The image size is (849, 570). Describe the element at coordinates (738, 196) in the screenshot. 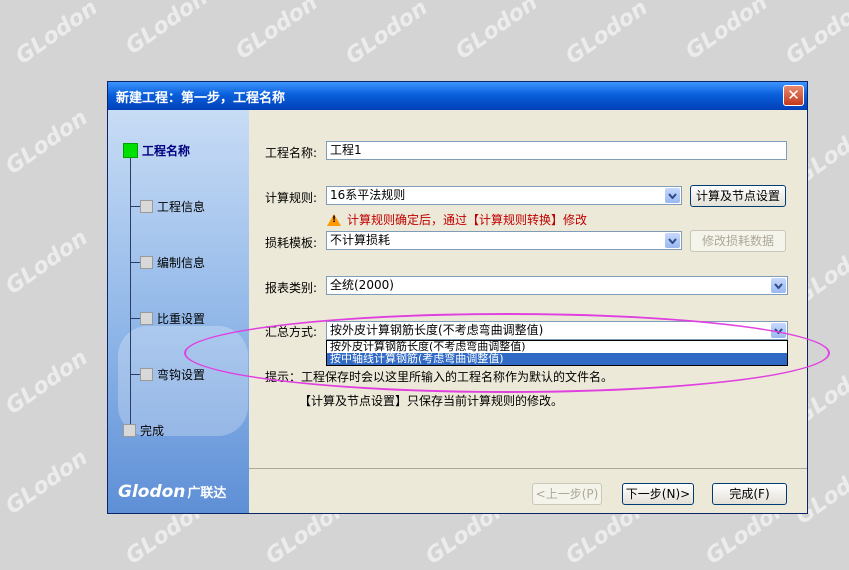

I see `calc-node-settings-button: 计算及节点设置` at that location.